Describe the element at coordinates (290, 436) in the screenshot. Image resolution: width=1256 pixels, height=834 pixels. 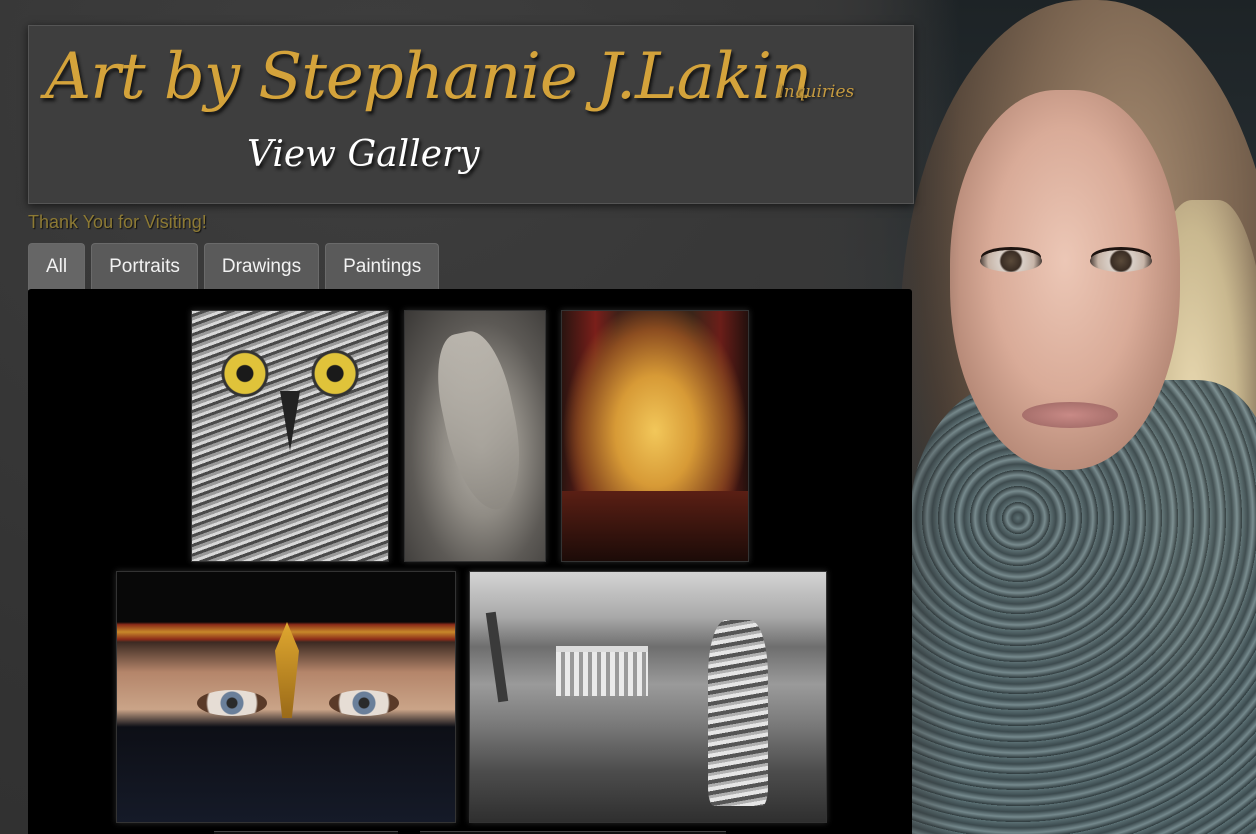
I see `gallery-thumb-owl` at that location.